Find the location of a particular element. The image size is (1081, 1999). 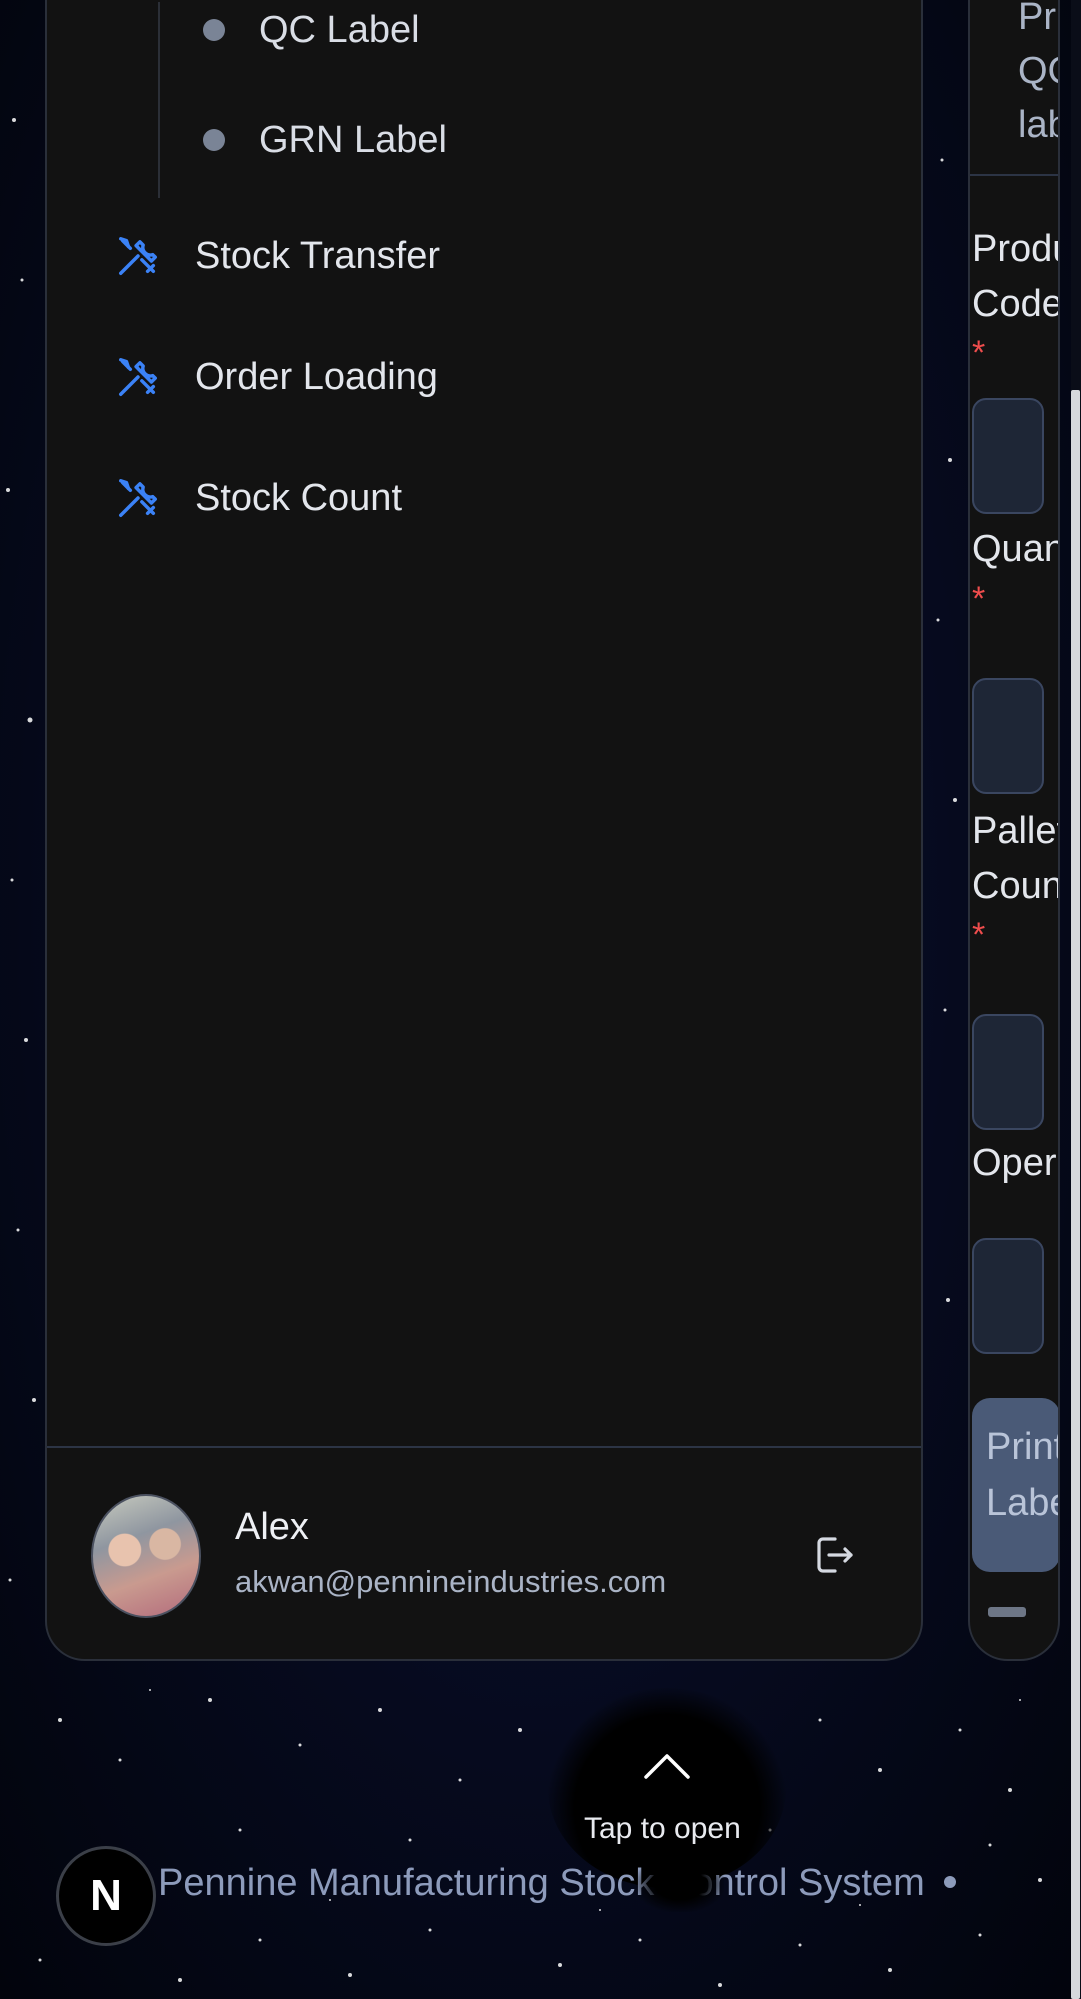

print-label-button: Print Labe is located at coordinates (1016, 1485).